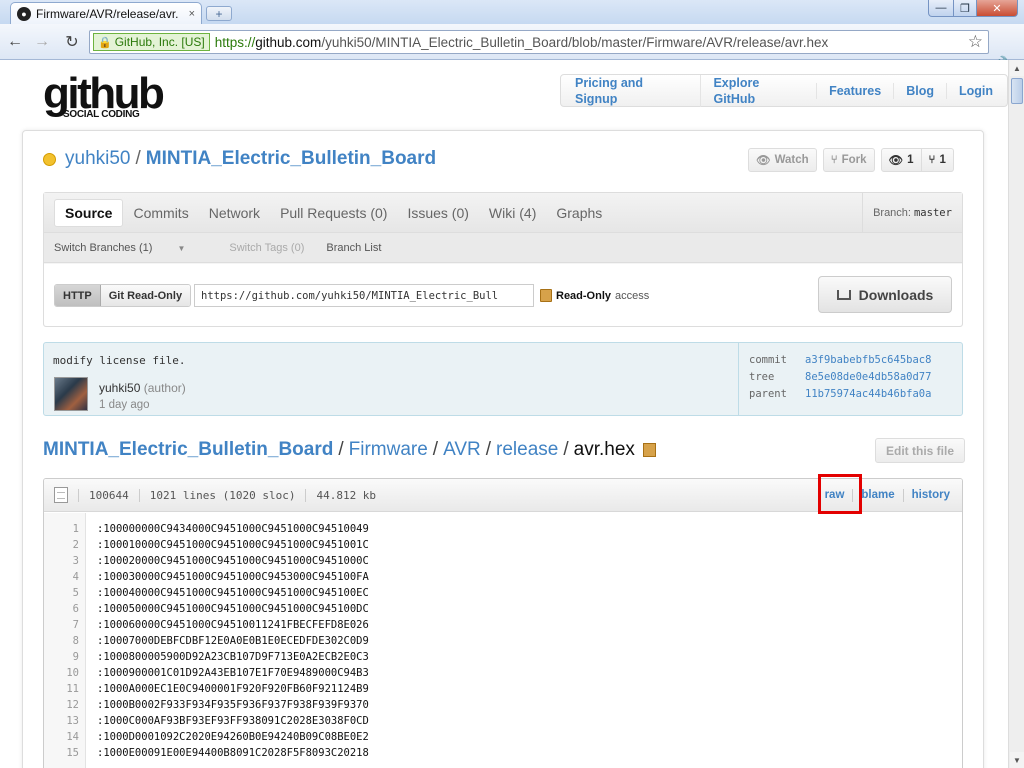  Describe the element at coordinates (64, 545) in the screenshot. I see `line-number: 2` at that location.